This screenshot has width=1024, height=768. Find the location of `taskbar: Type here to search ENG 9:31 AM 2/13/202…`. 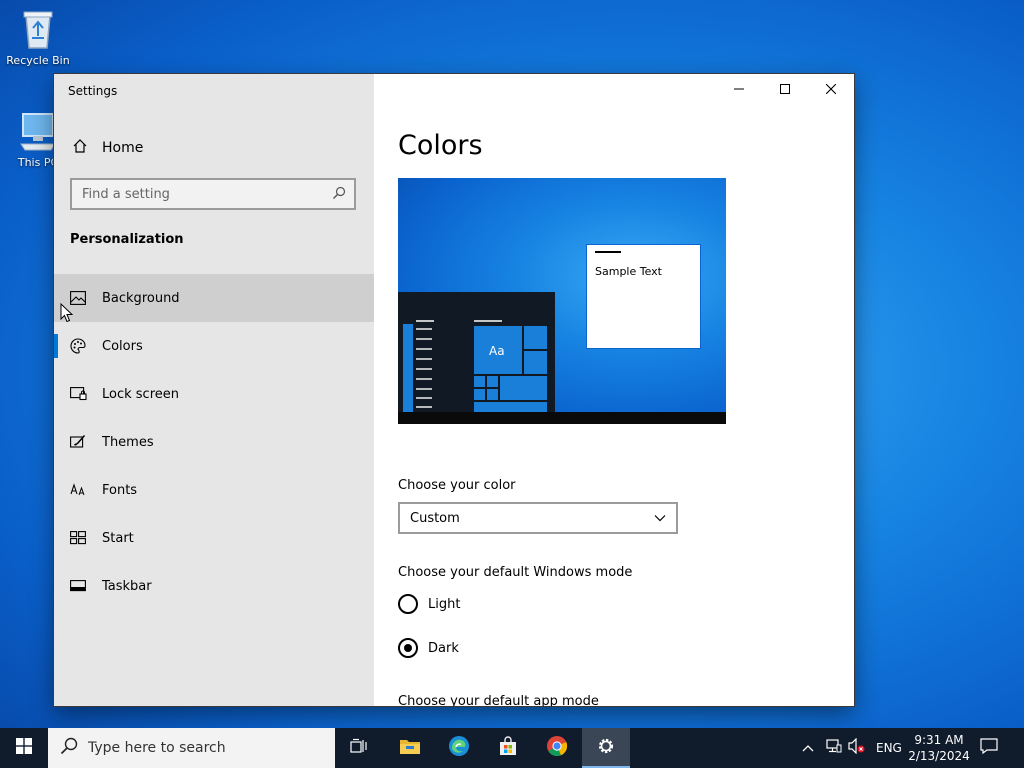

taskbar: Type here to search ENG 9:31 AM 2/13/202… is located at coordinates (512, 748).